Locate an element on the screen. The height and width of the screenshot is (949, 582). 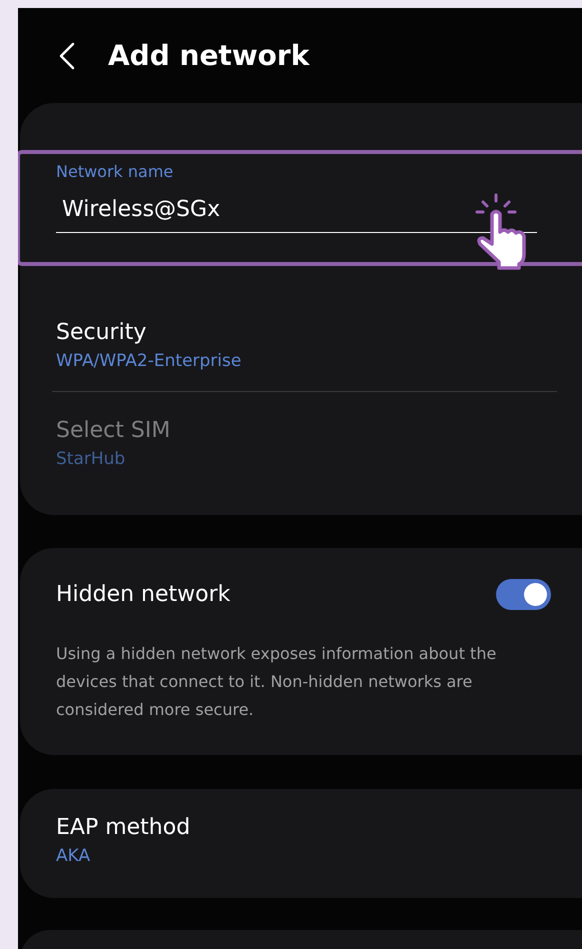
security-row: Security WPA/WPA2-Enterprise is located at coordinates (301, 325).